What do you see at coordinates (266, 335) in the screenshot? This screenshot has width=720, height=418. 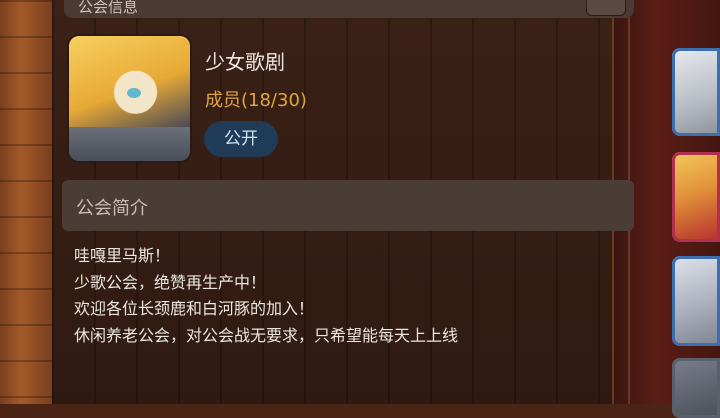 I see `intro-line: 休闲养老公会，对公会战无要求，只希望能每天上上线` at bounding box center [266, 335].